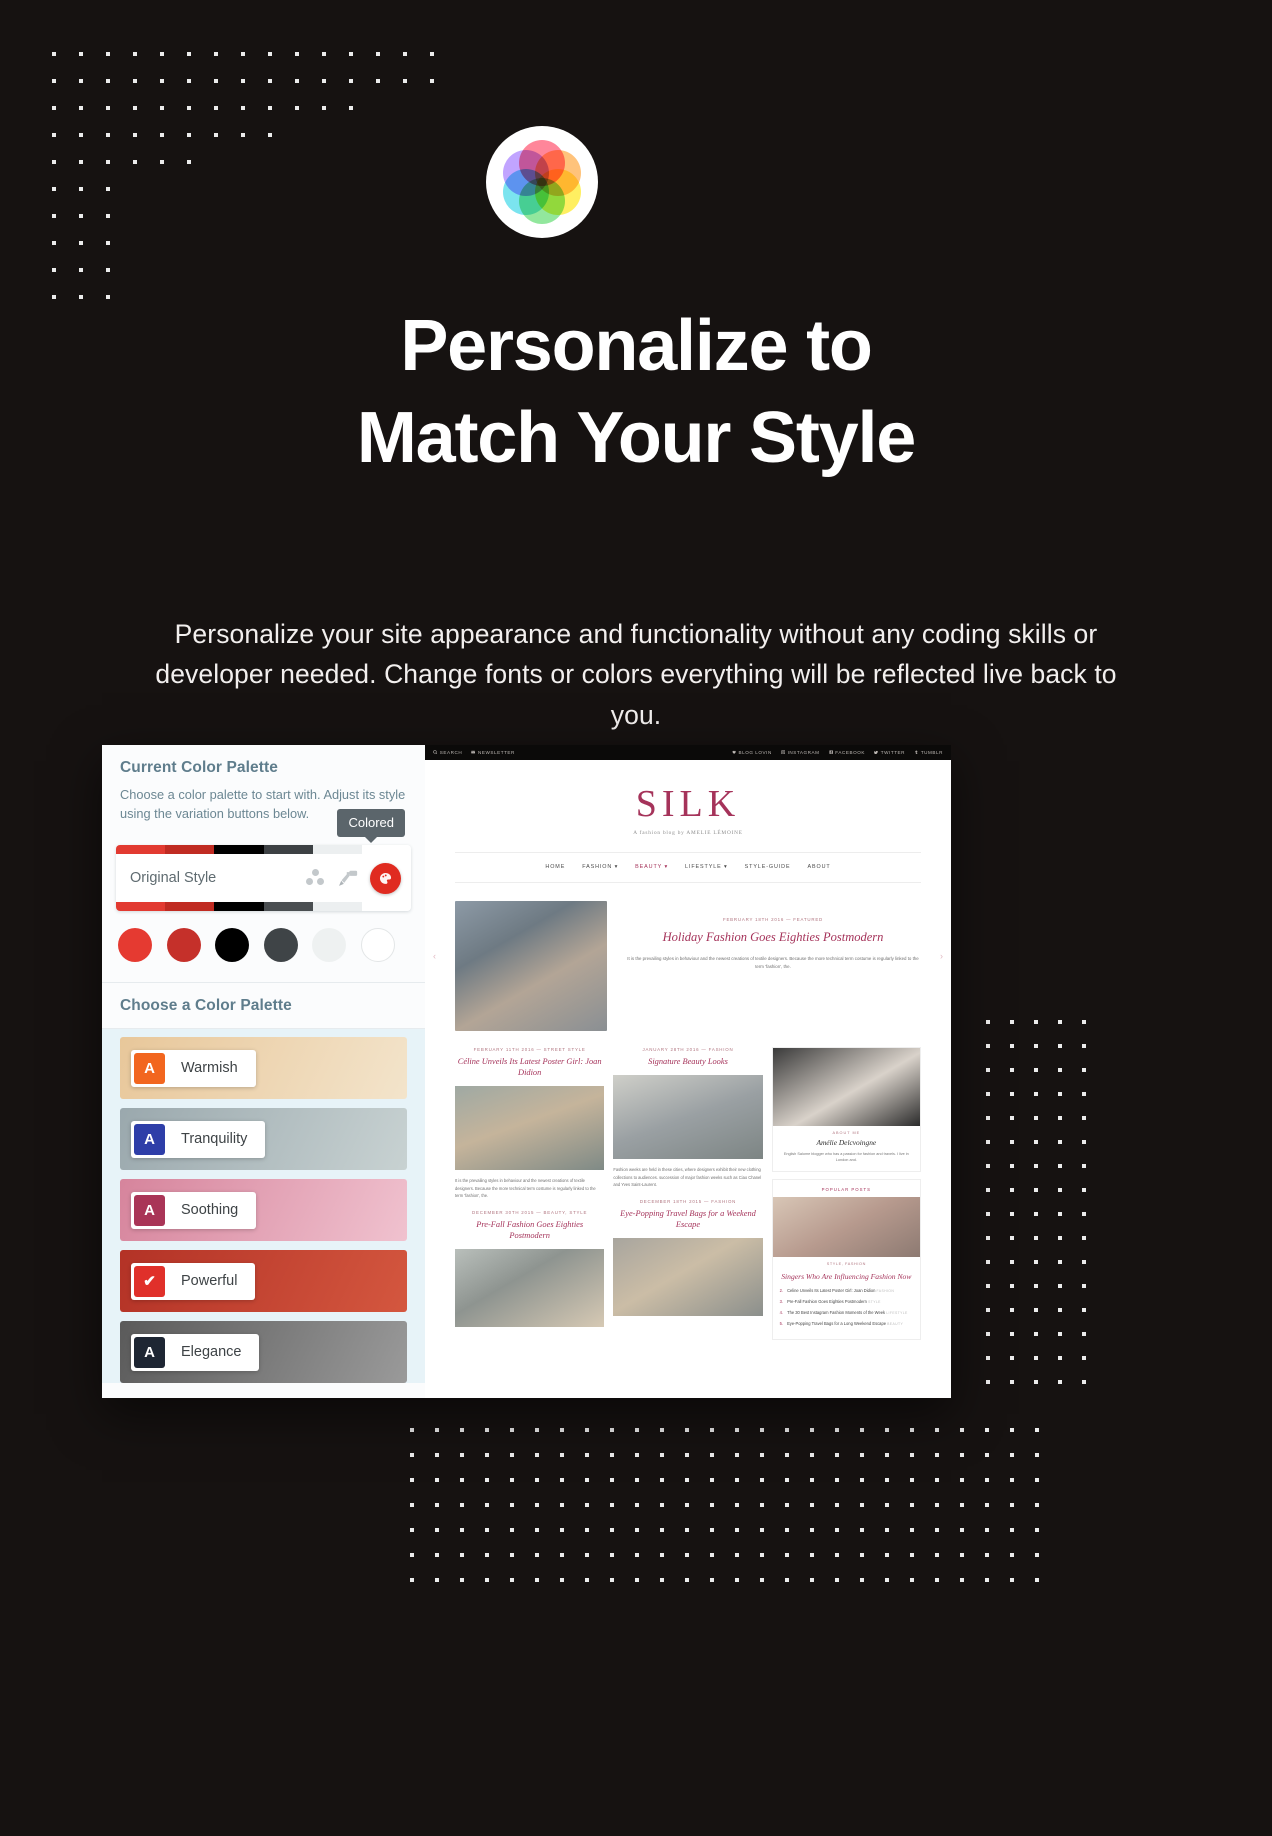 The height and width of the screenshot is (1836, 1272). What do you see at coordinates (555, 867) in the screenshot?
I see `nav-item: HOME` at bounding box center [555, 867].